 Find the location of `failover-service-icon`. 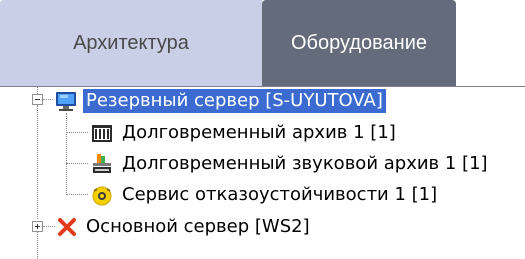

failover-service-icon is located at coordinates (102, 195).